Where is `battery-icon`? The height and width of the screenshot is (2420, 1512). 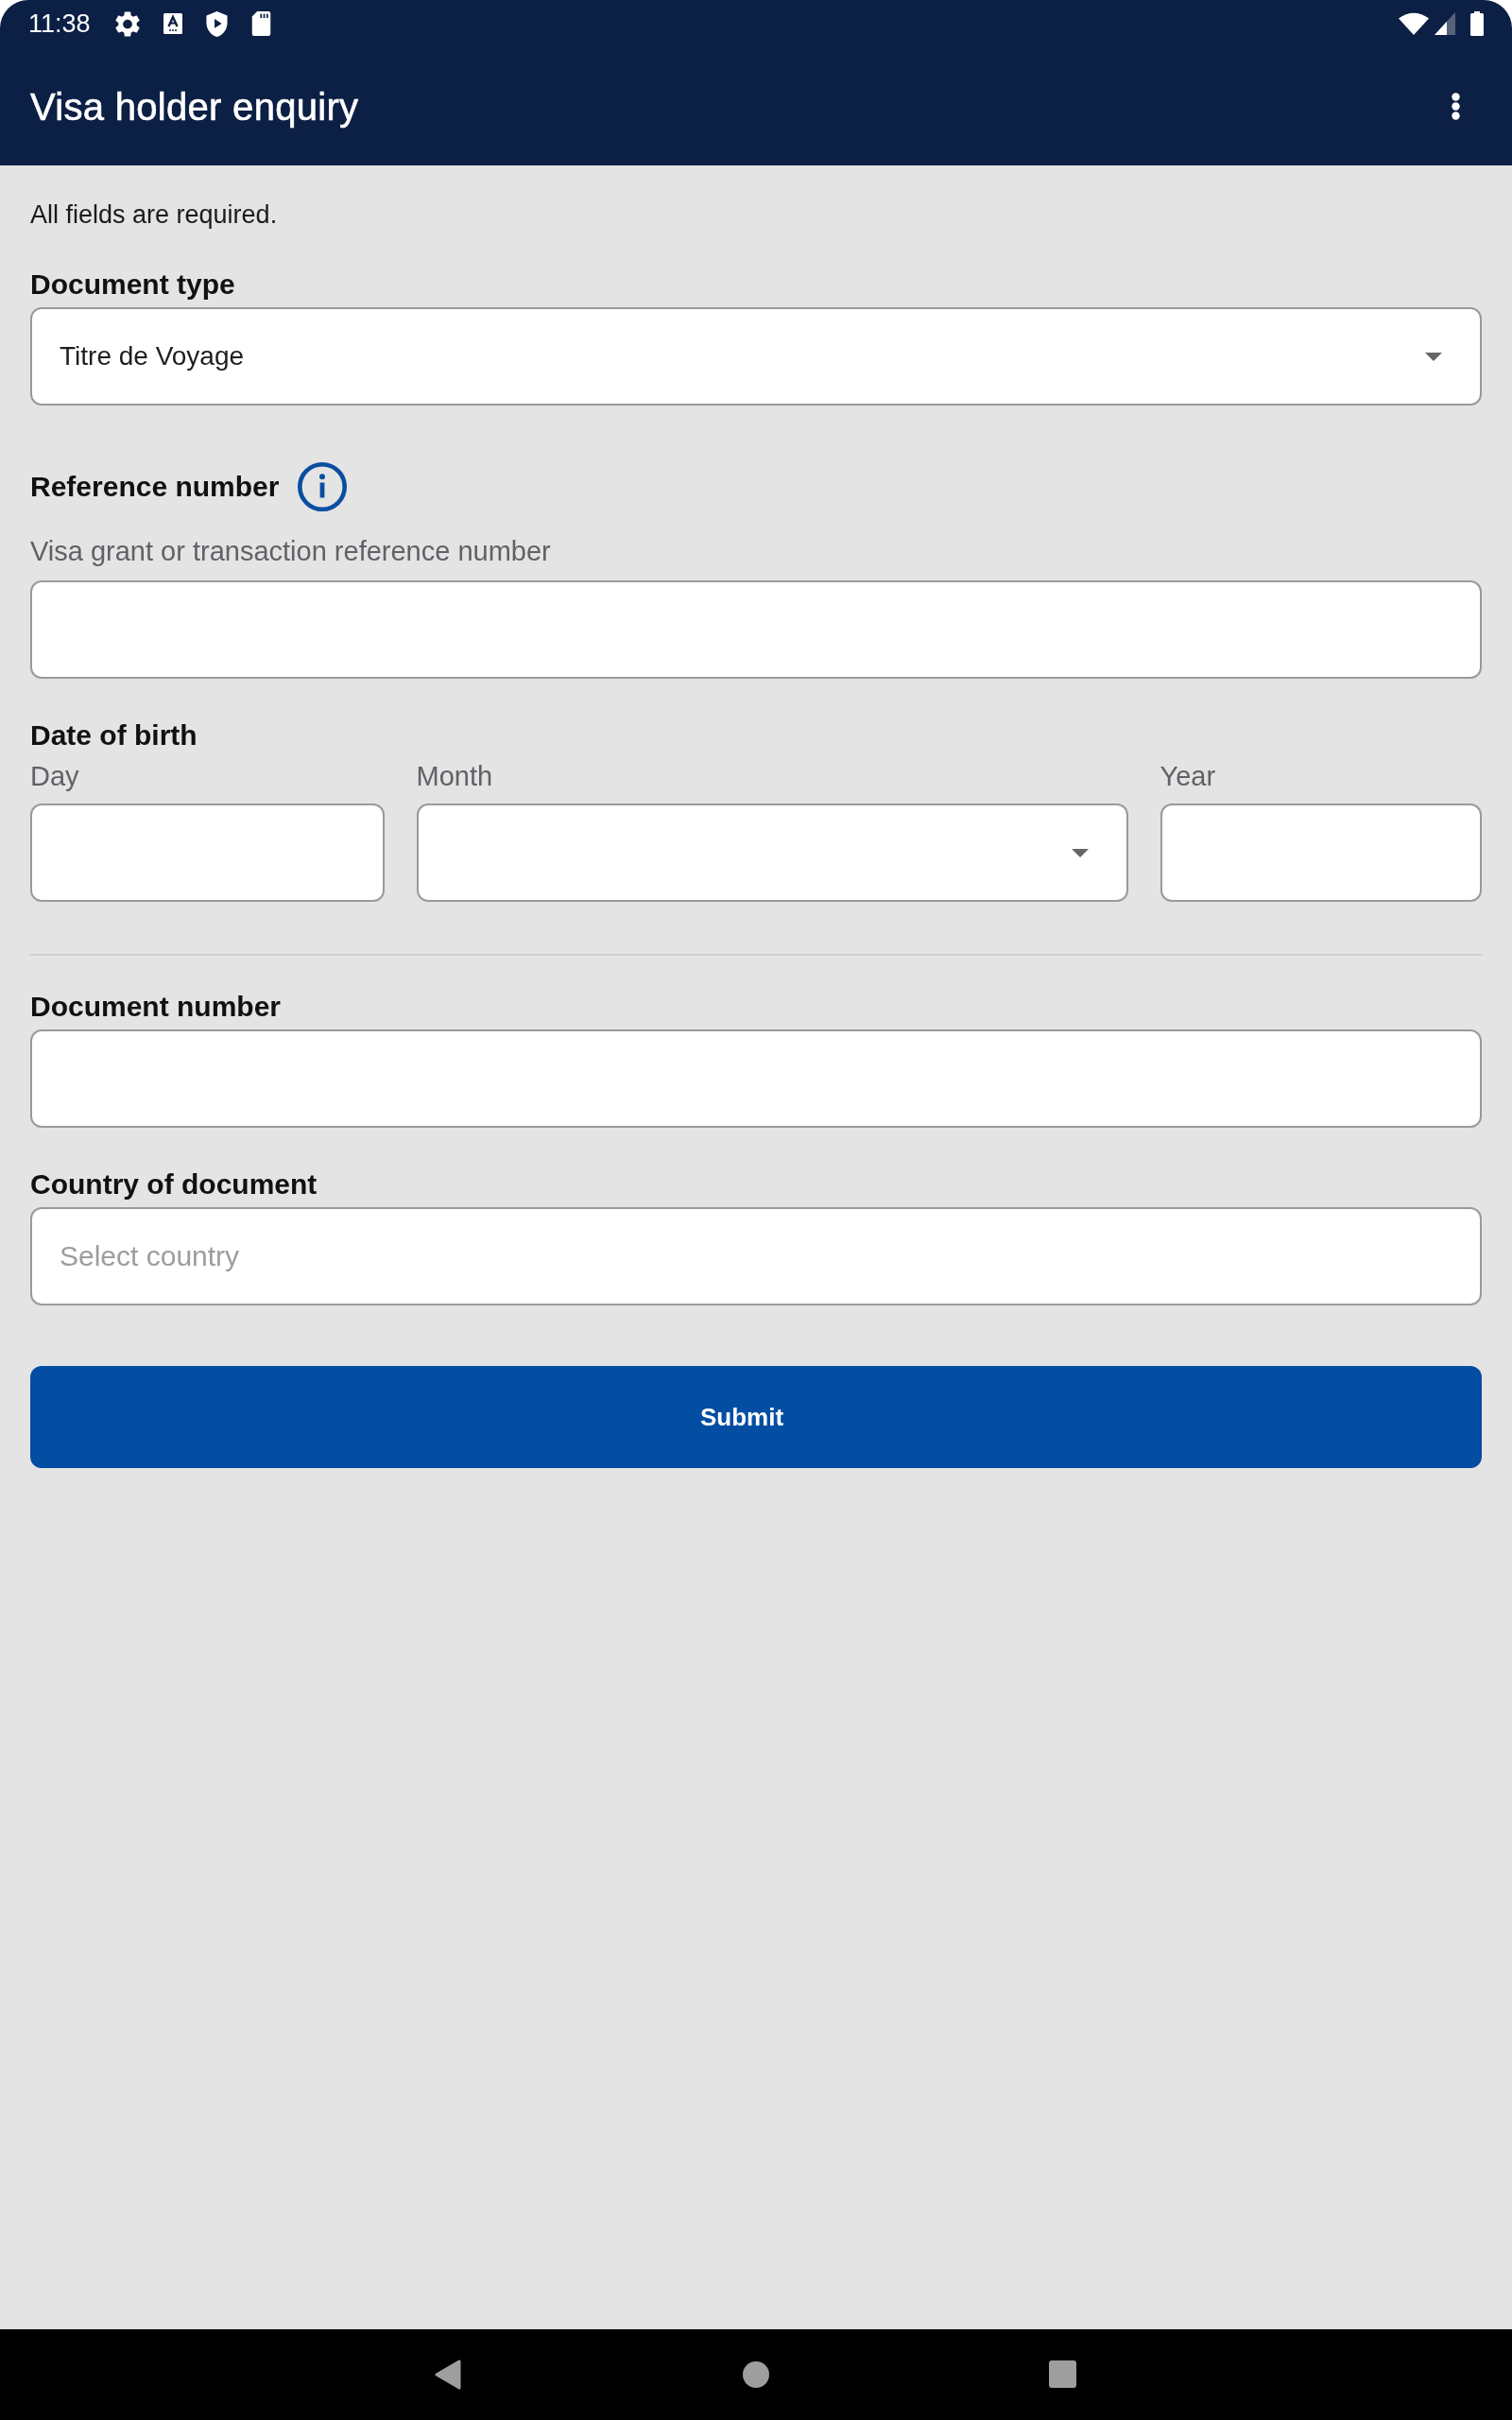
battery-icon is located at coordinates (1477, 24).